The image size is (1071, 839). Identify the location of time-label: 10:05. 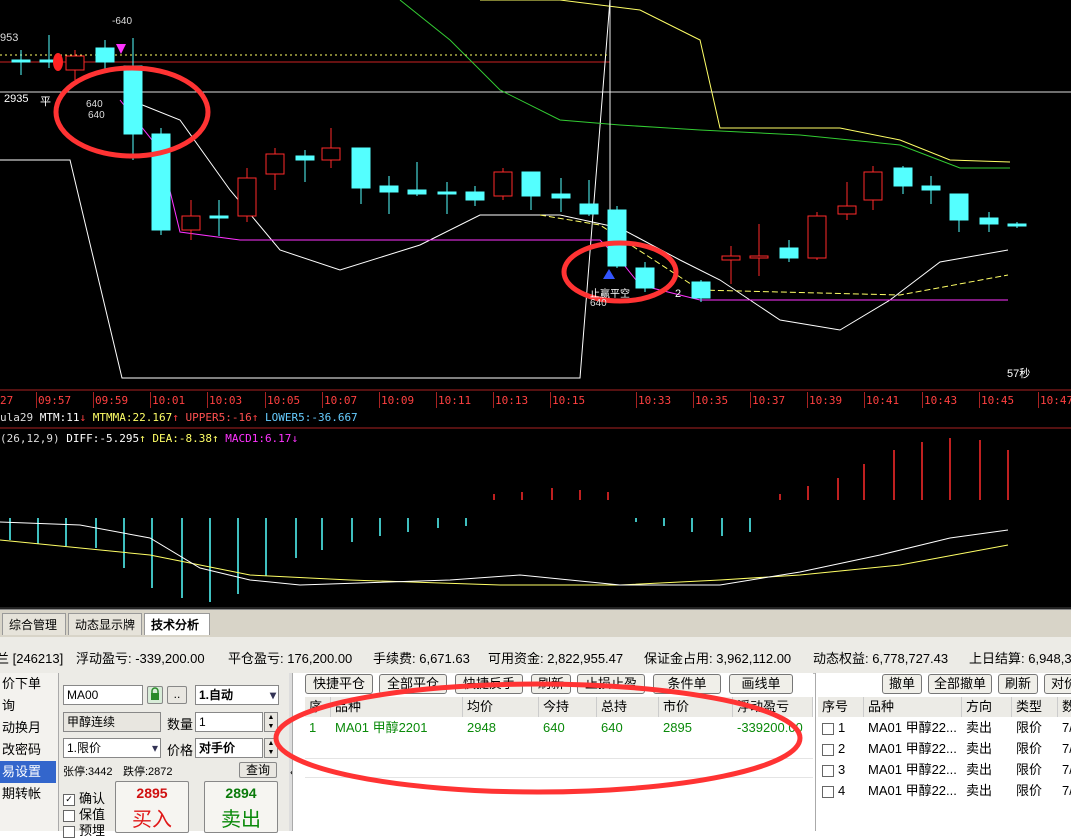
(284, 400).